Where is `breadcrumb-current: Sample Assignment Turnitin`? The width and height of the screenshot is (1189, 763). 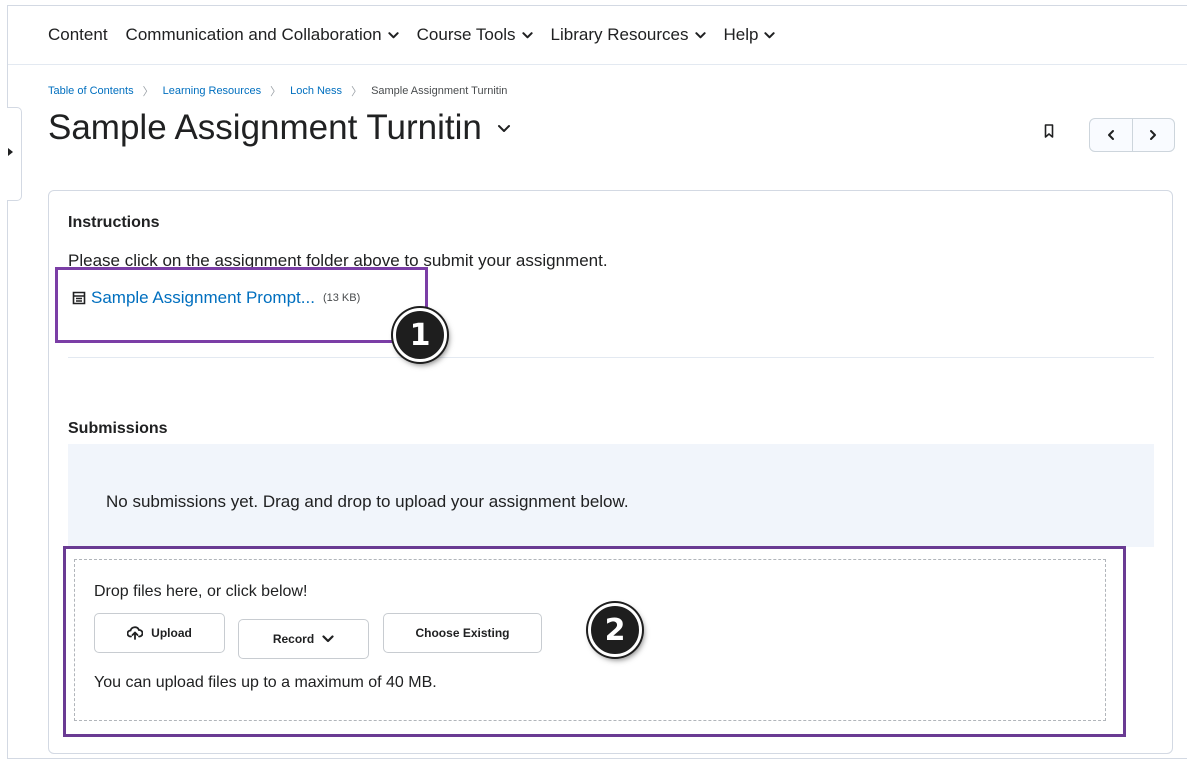 breadcrumb-current: Sample Assignment Turnitin is located at coordinates (439, 91).